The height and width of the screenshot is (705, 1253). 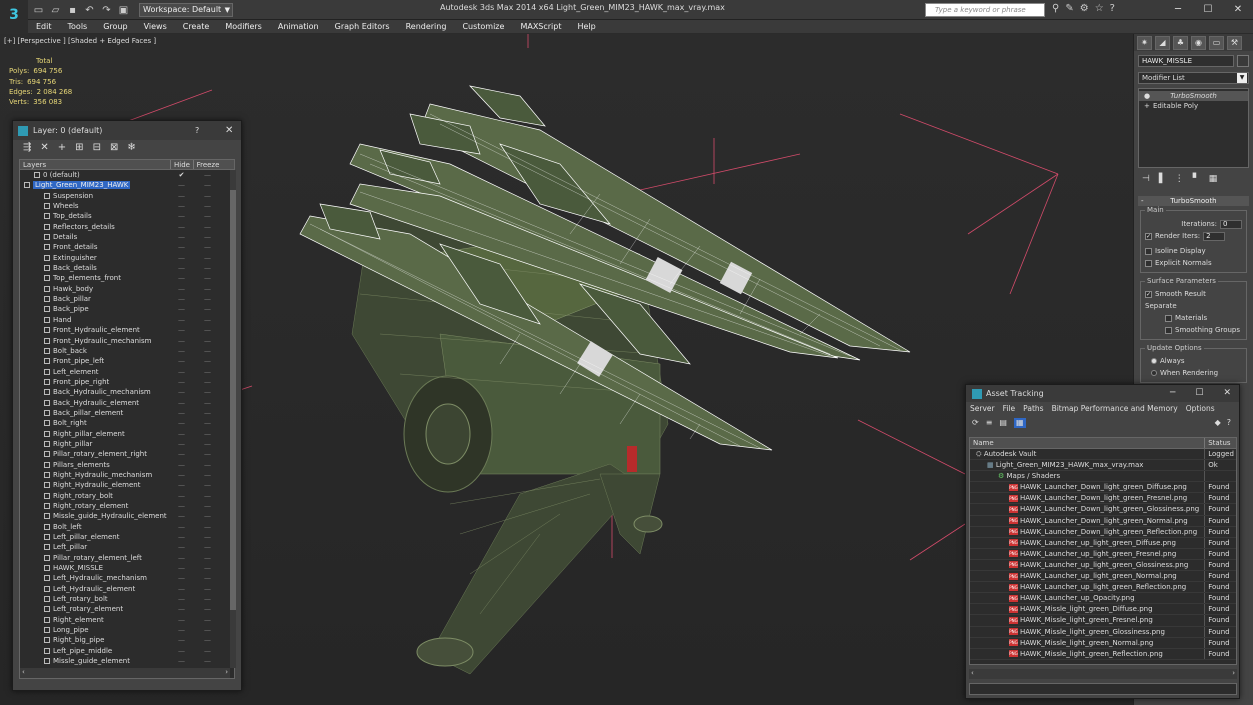 What do you see at coordinates (127, 661) in the screenshot?
I see `layer-row: Missle_guide_element — —` at bounding box center [127, 661].